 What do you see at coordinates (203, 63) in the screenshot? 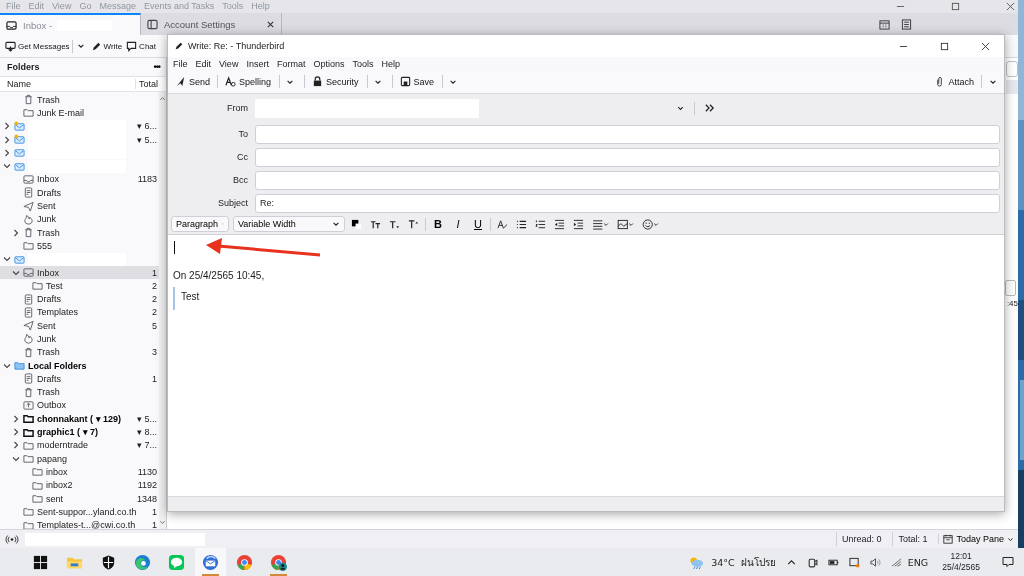
I see `menu-item: Edit` at bounding box center [203, 63].